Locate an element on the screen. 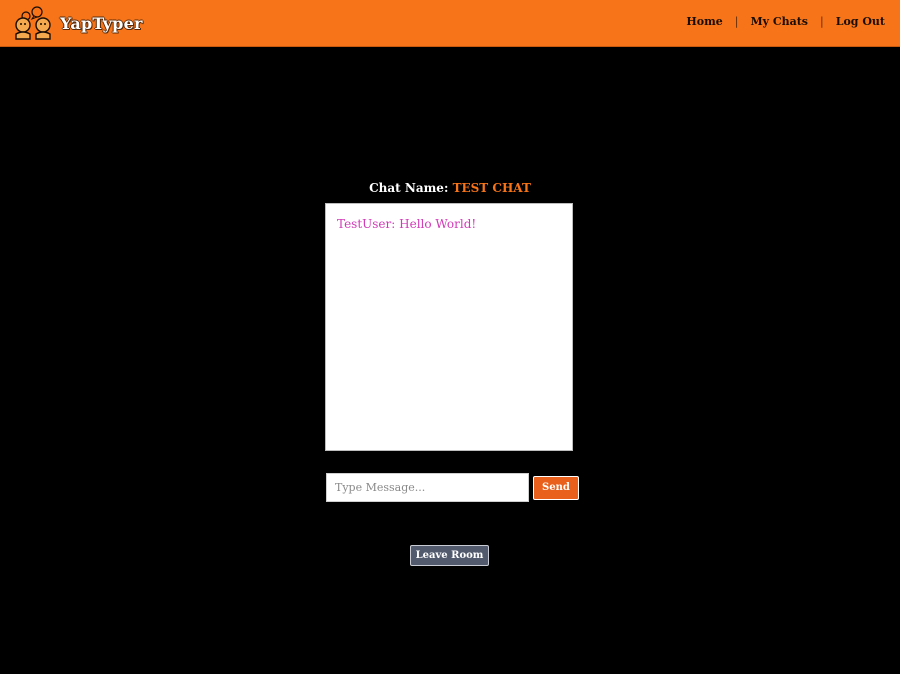 The image size is (900, 674). brand-name: YapTyper is located at coordinates (101, 23).